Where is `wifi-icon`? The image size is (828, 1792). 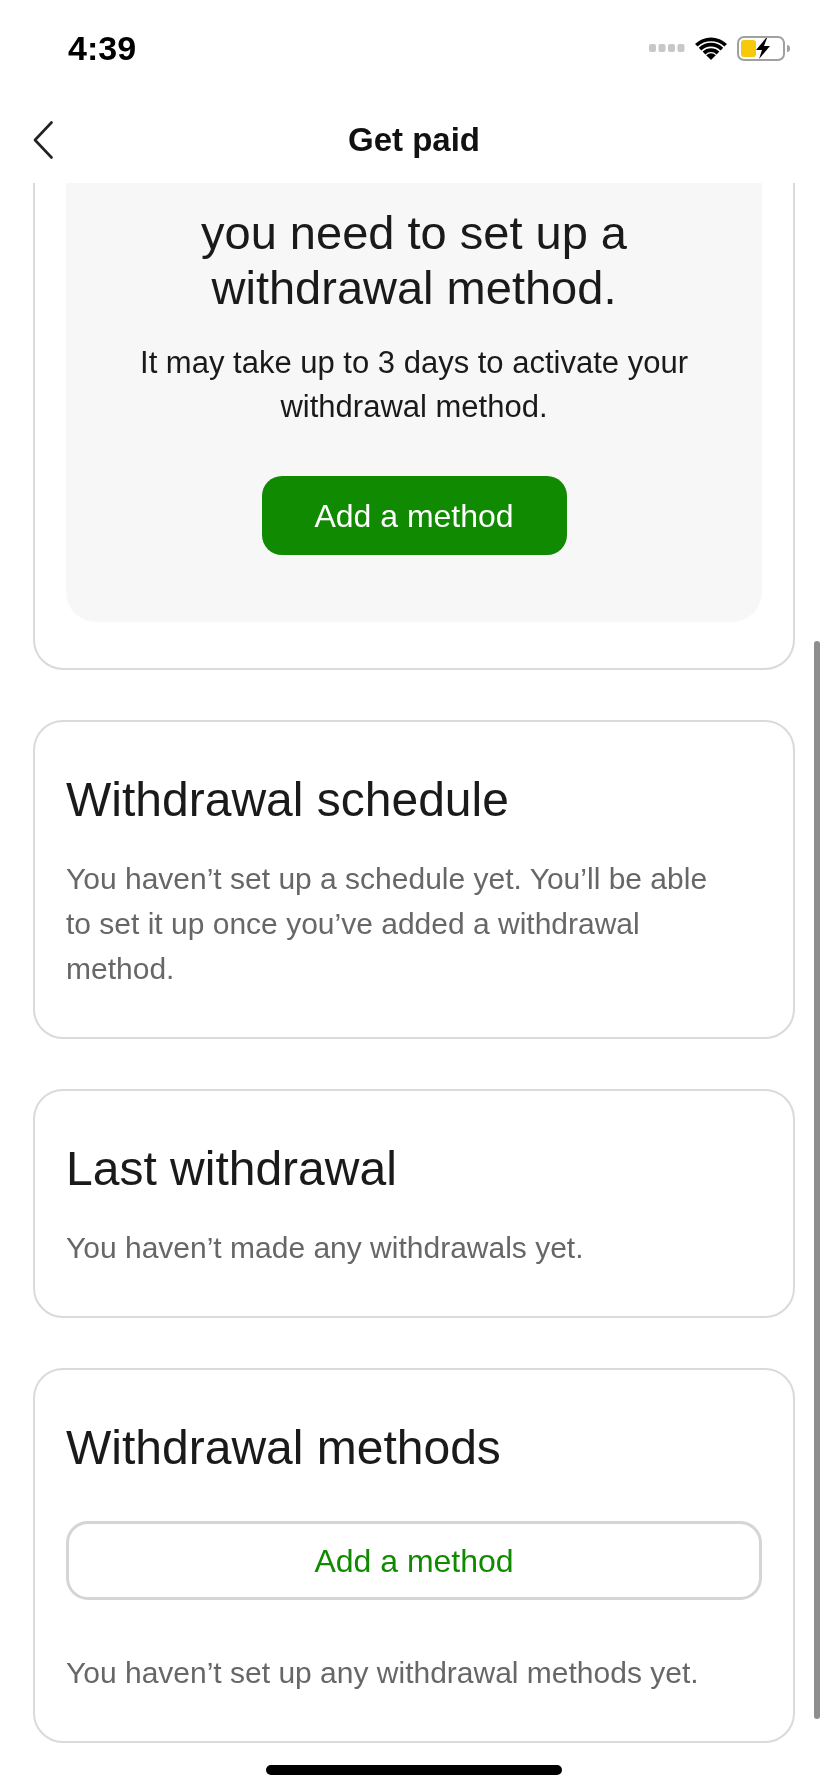 wifi-icon is located at coordinates (711, 48).